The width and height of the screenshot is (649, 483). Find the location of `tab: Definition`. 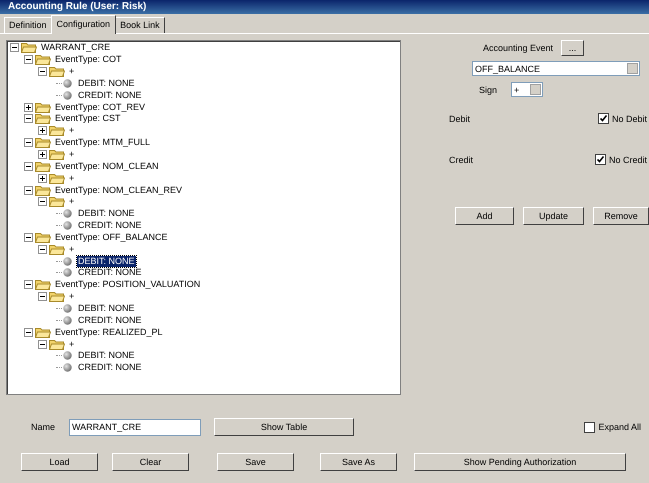

tab: Definition is located at coordinates (28, 25).